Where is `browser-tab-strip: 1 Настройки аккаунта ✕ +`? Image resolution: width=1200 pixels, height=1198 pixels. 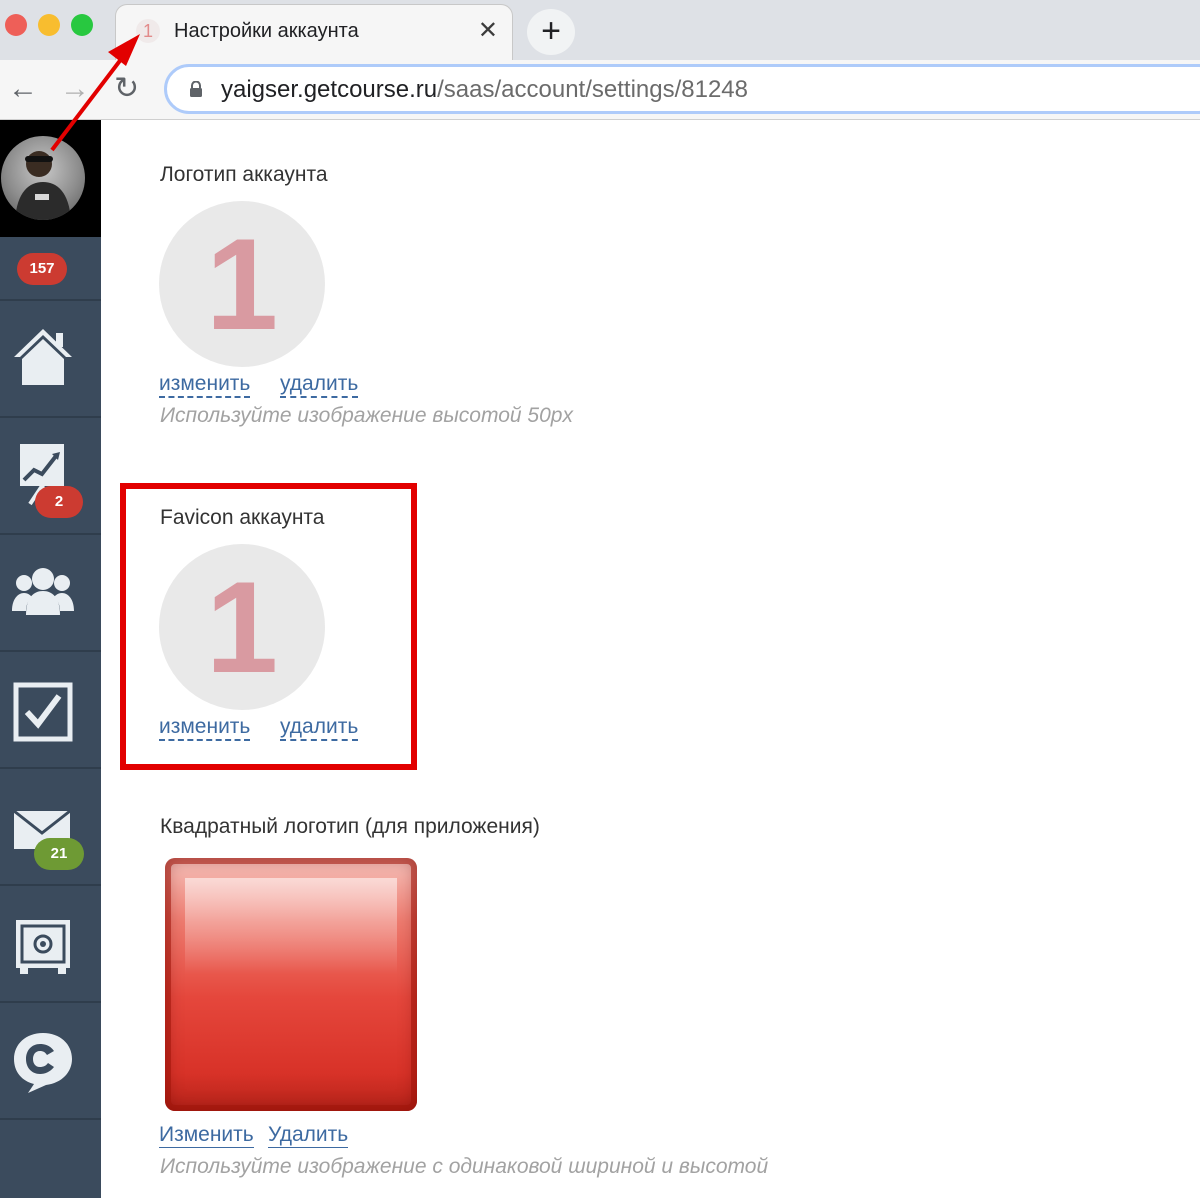
browser-tab-strip: 1 Настройки аккаунта ✕ + is located at coordinates (600, 30).